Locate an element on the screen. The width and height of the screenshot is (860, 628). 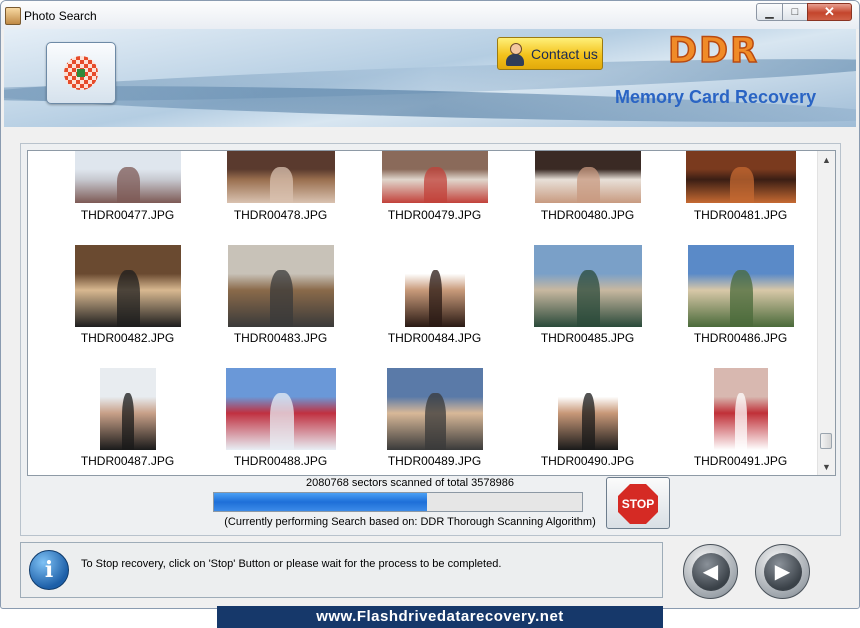
photo-filename: THDR00477.JPG is located at coordinates (127, 215).